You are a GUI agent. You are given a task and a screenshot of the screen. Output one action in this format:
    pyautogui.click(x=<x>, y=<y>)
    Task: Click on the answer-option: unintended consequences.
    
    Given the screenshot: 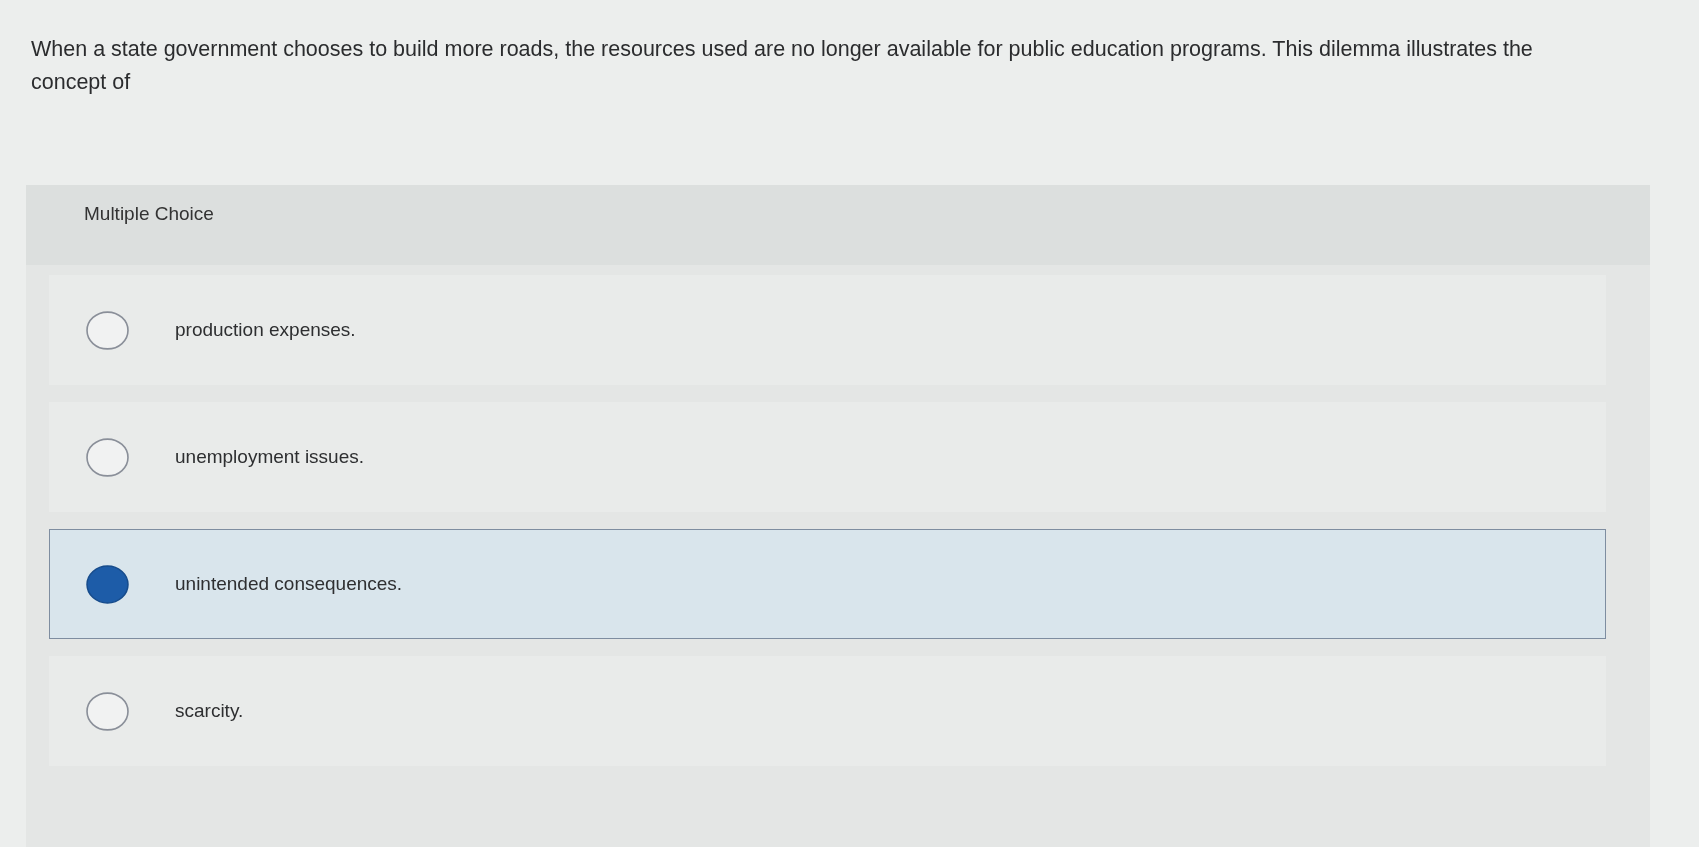 What is the action you would take?
    pyautogui.click(x=827, y=584)
    